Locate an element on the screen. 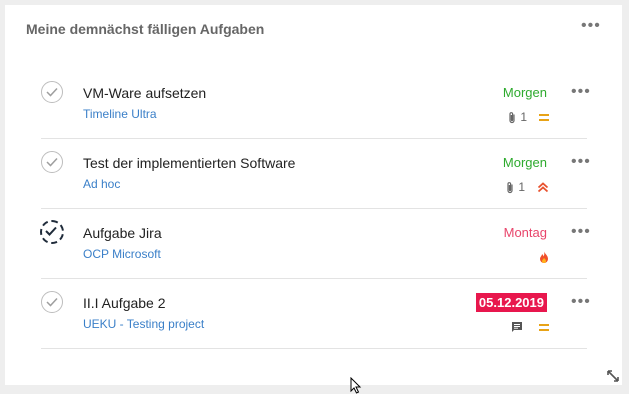 The height and width of the screenshot is (394, 629). task-name: VM-Ware aufsetzen is located at coordinates (144, 93).